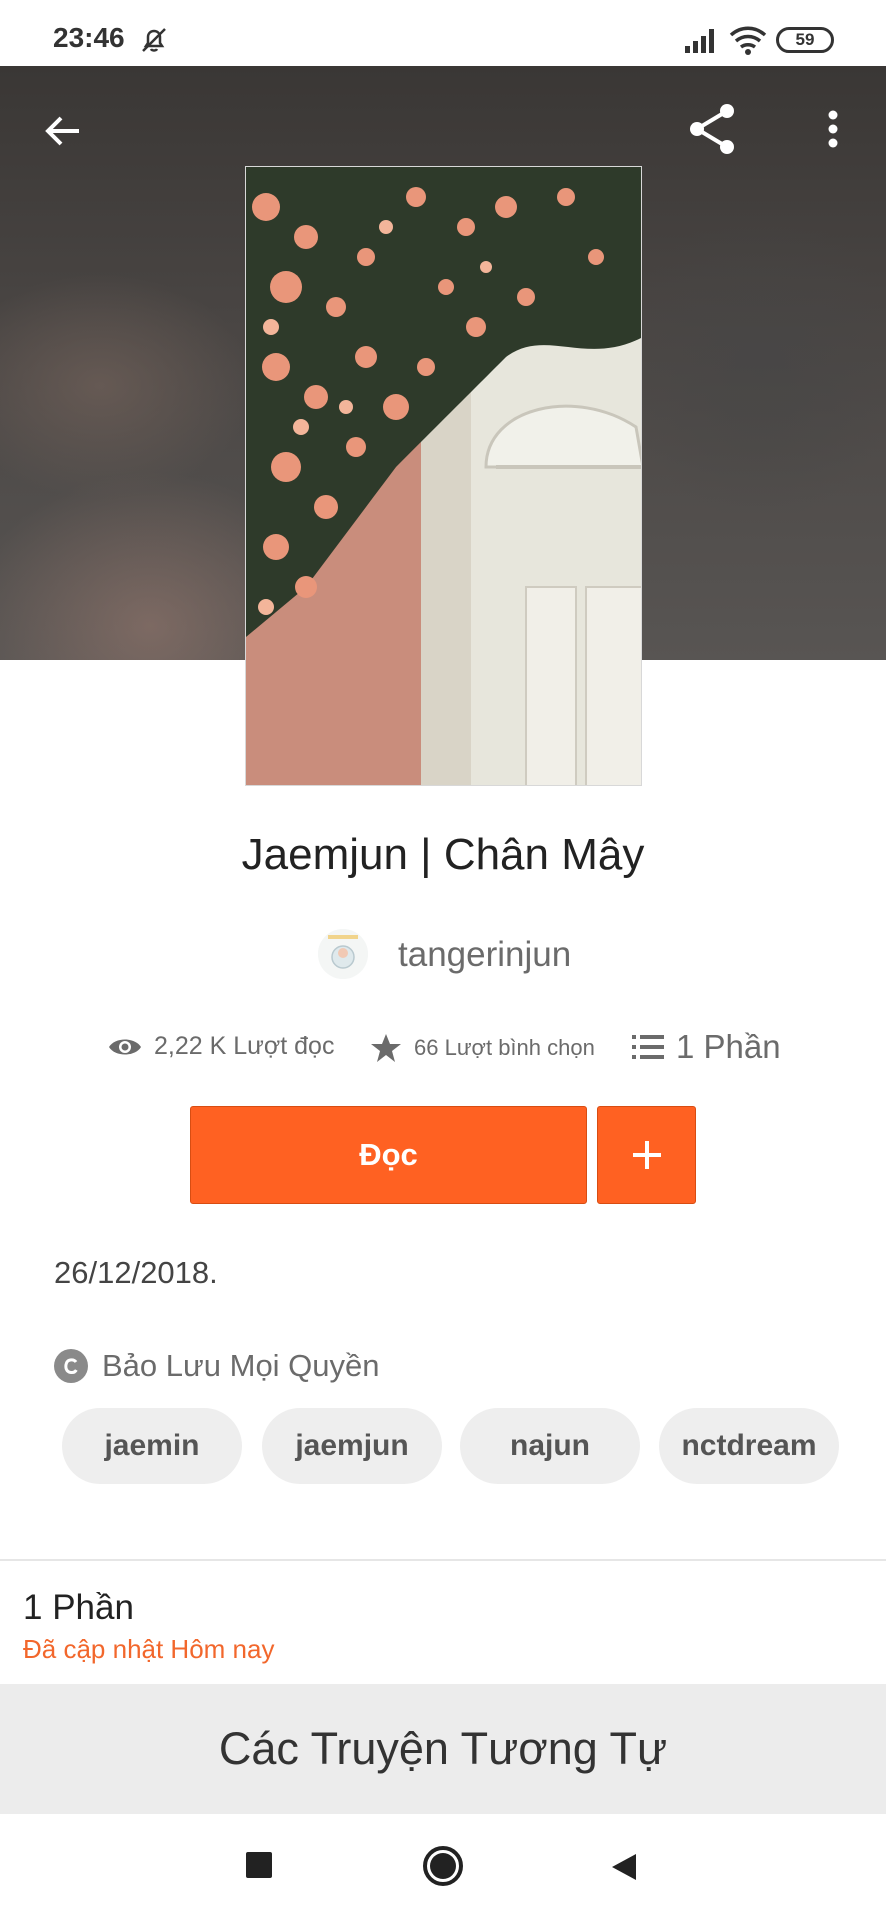 Image resolution: width=886 pixels, height=1920 pixels. Describe the element at coordinates (352, 1446) in the screenshot. I see `tag-chip: jaemjun` at that location.